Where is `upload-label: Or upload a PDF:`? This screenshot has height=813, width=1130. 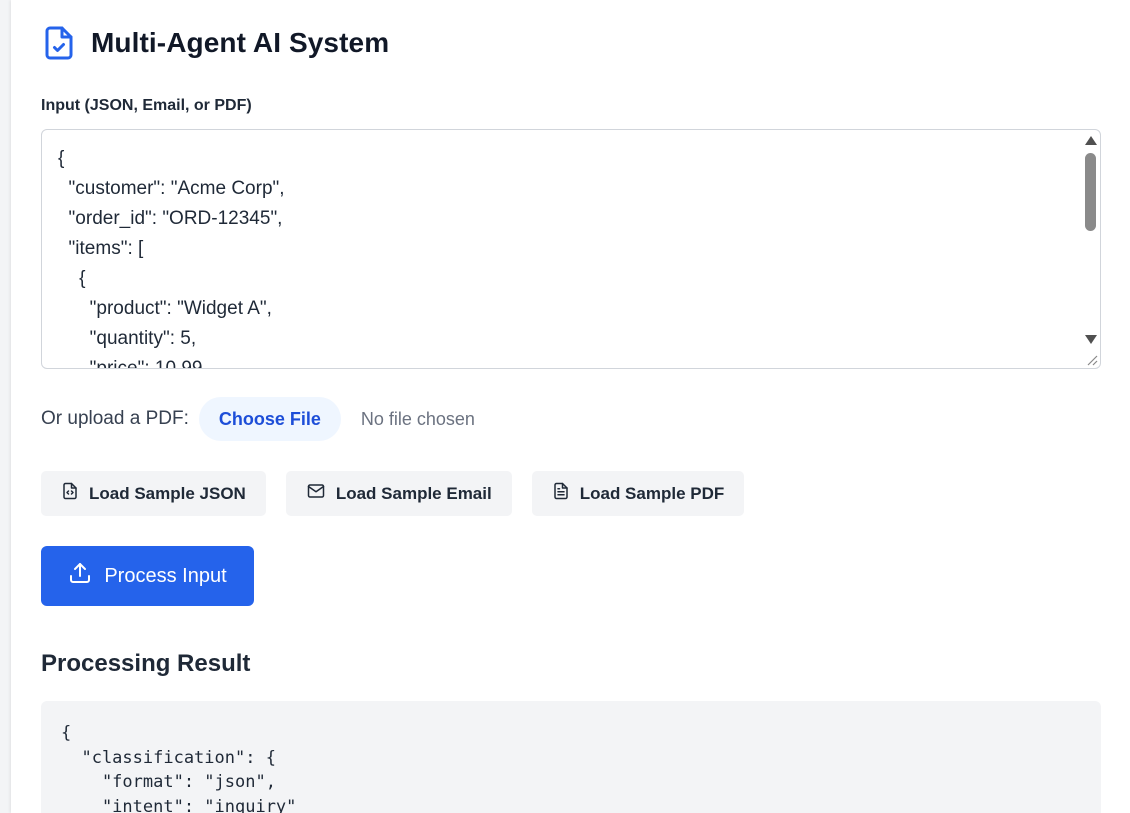
upload-label: Or upload a PDF: is located at coordinates (115, 418).